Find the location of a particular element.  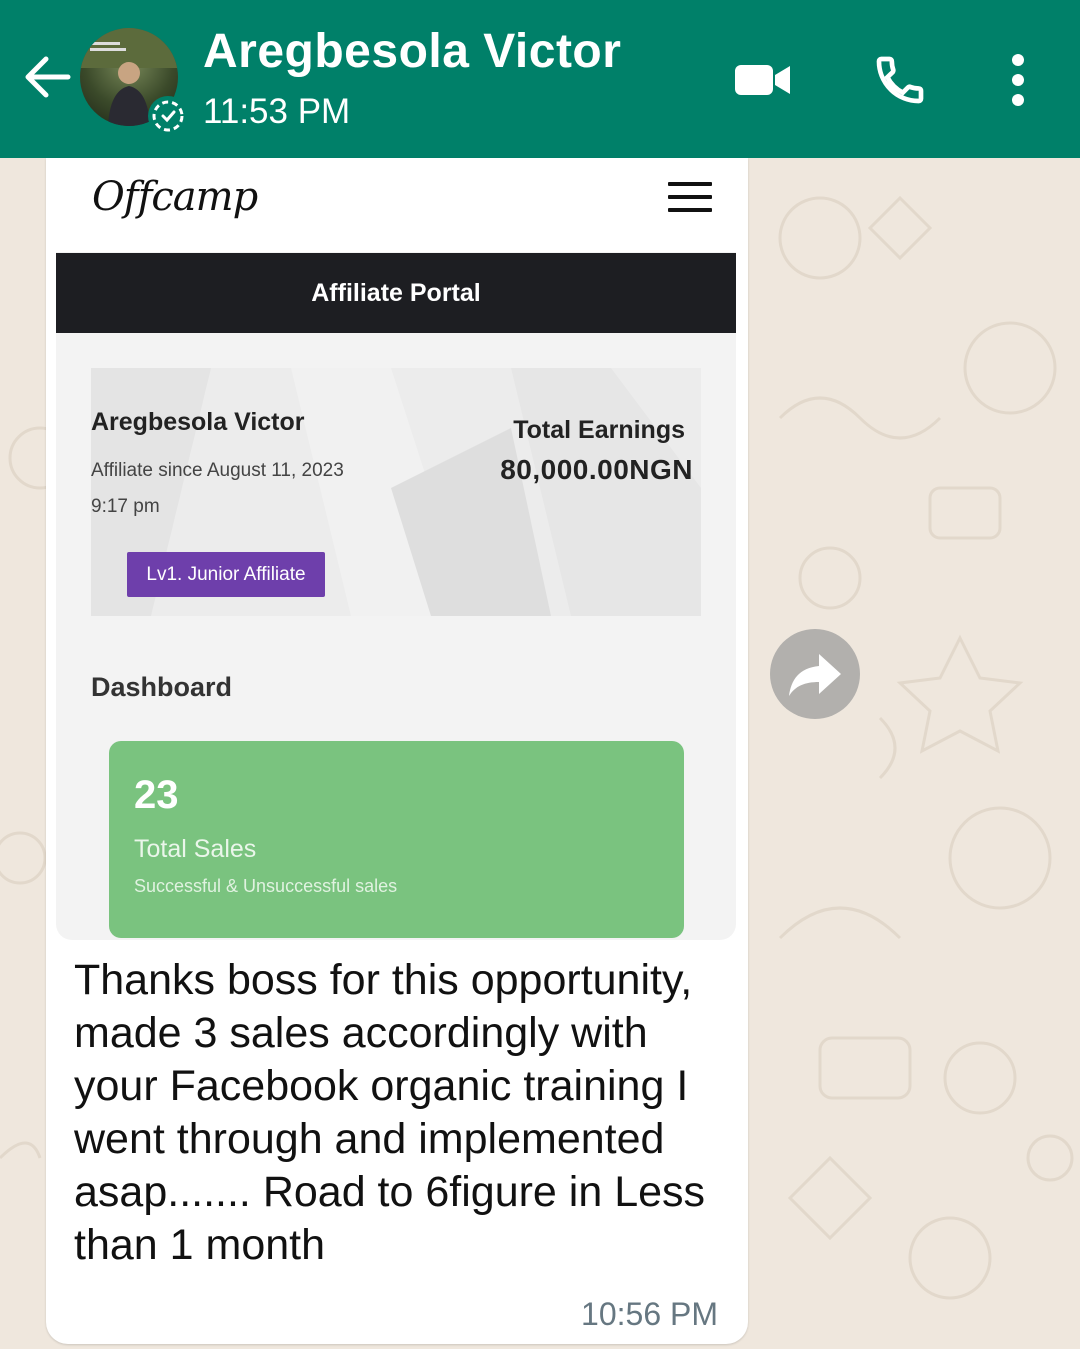

total-sales-label: Total Sales is located at coordinates (195, 849).